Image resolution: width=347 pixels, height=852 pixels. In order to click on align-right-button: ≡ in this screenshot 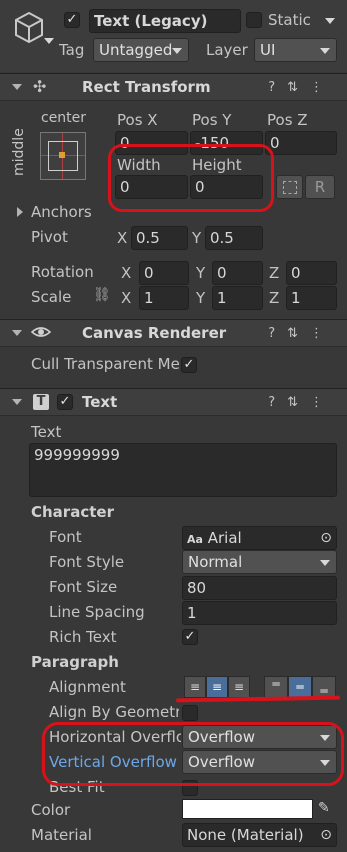, I will do `click(239, 687)`.